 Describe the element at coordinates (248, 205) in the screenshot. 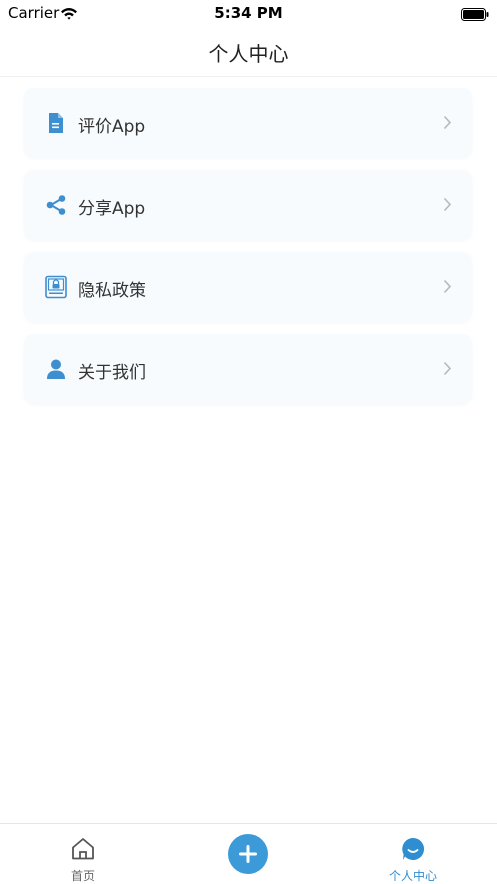

I see `menu-item-share-app: 分享App` at that location.